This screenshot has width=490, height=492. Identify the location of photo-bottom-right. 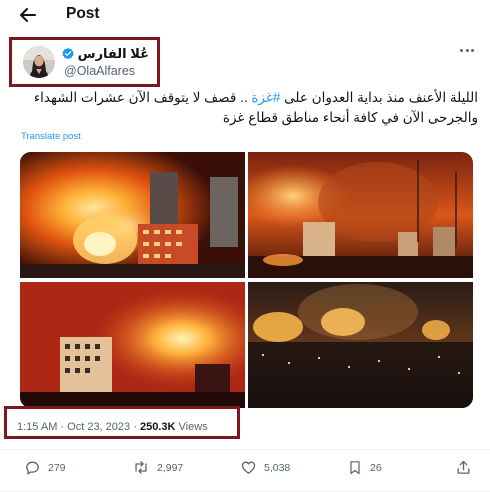
(360, 345).